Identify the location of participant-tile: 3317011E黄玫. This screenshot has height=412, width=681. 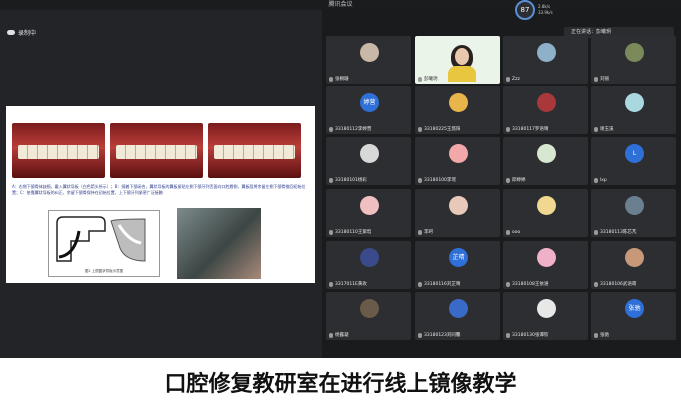
(368, 265).